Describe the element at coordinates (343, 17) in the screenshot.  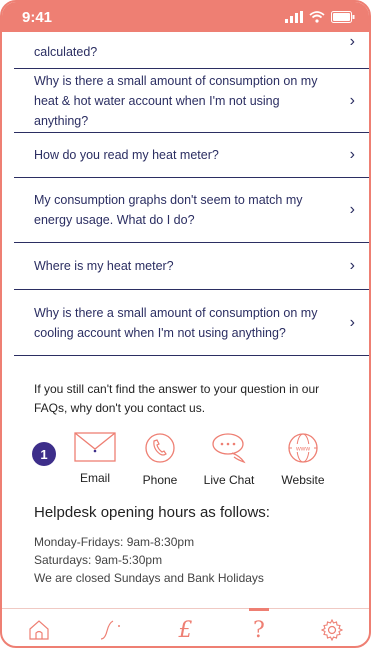
I see `battery-icon` at that location.